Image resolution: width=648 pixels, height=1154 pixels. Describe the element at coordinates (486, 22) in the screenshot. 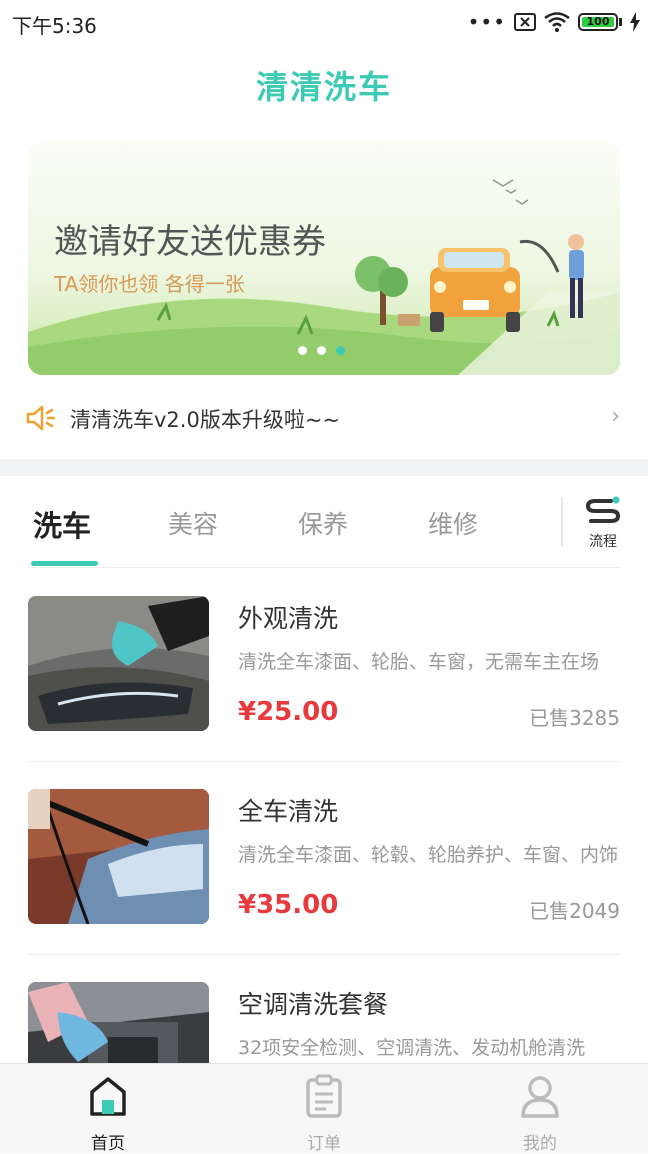

I see `signal-icon: •••` at that location.